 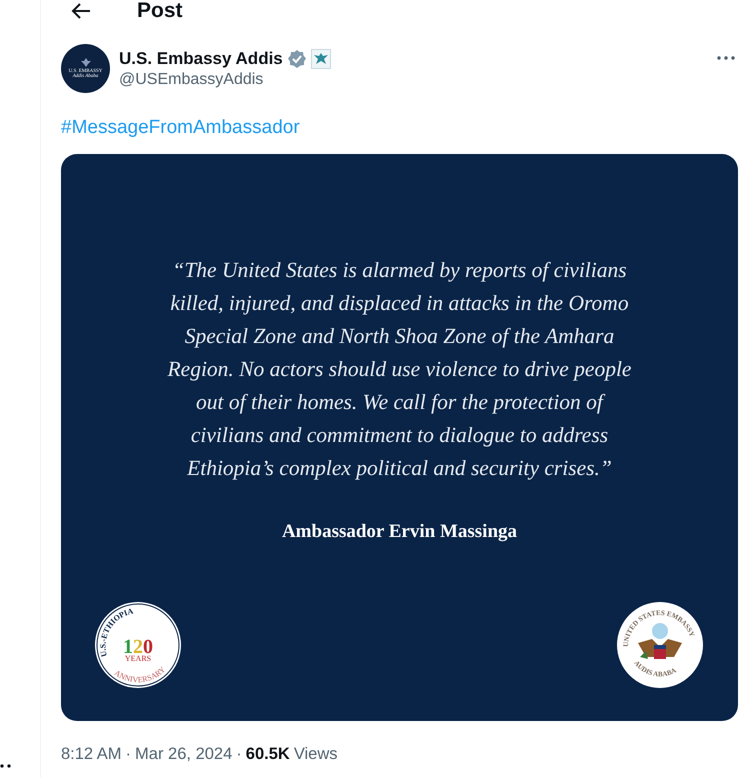 I want to click on author-handle: @USEmbassyAddis, so click(x=413, y=79).